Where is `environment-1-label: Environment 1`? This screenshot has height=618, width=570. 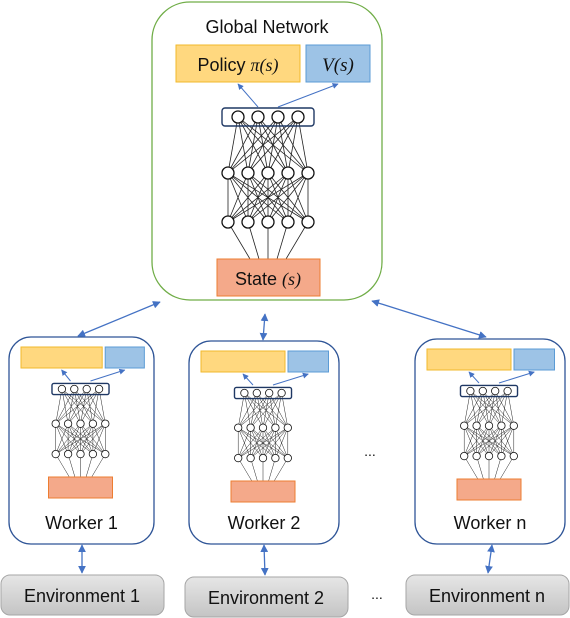 environment-1-label: Environment 1 is located at coordinates (82, 596).